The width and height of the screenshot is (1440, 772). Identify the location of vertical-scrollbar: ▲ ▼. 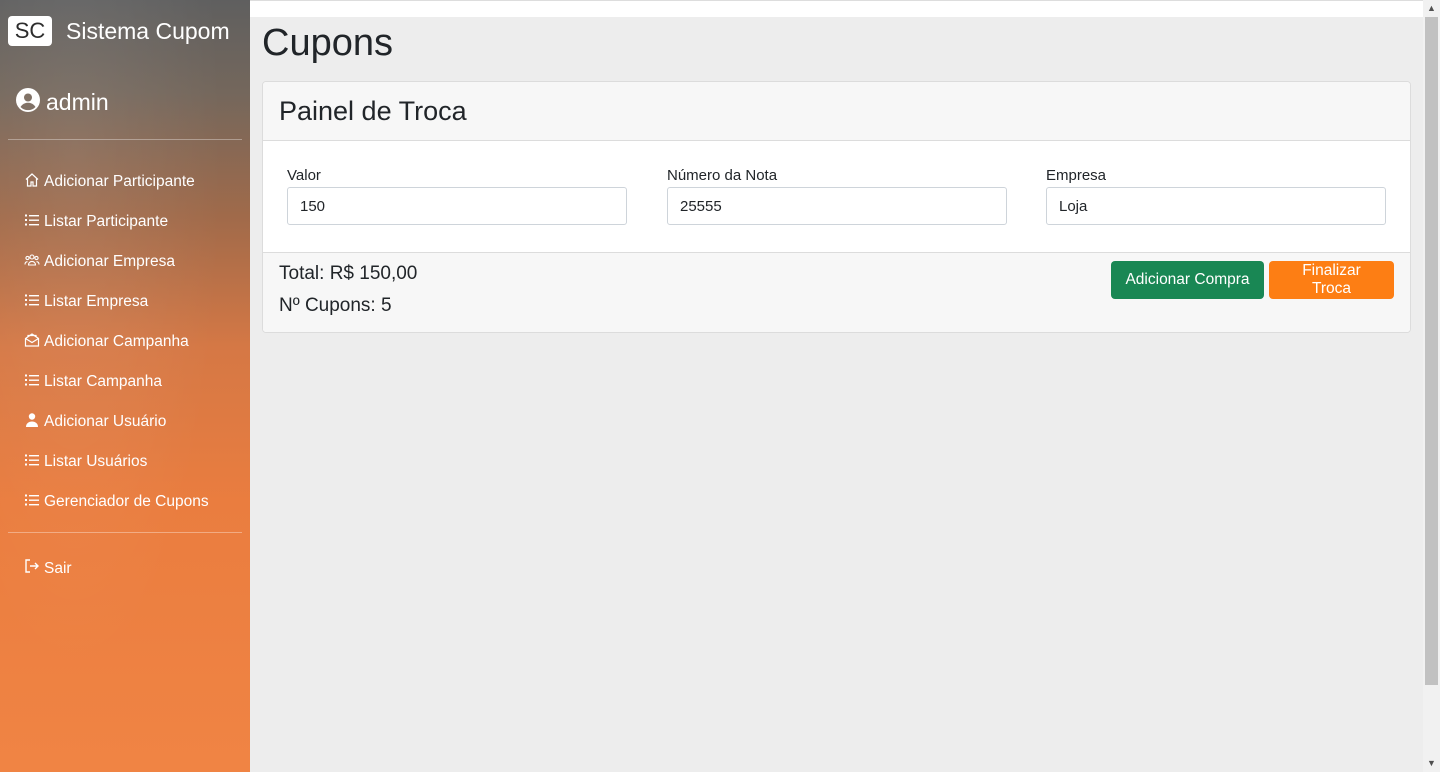
(1431, 386).